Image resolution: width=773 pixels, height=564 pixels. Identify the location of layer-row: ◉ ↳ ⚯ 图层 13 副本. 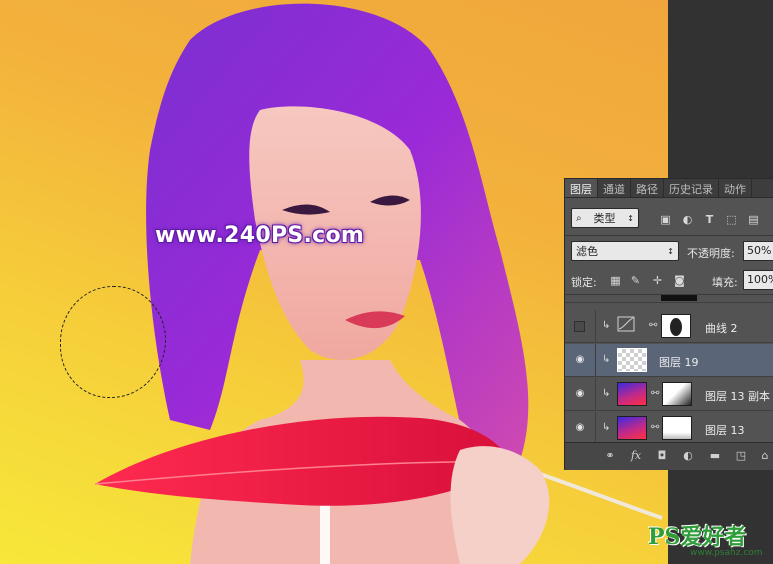
(669, 394).